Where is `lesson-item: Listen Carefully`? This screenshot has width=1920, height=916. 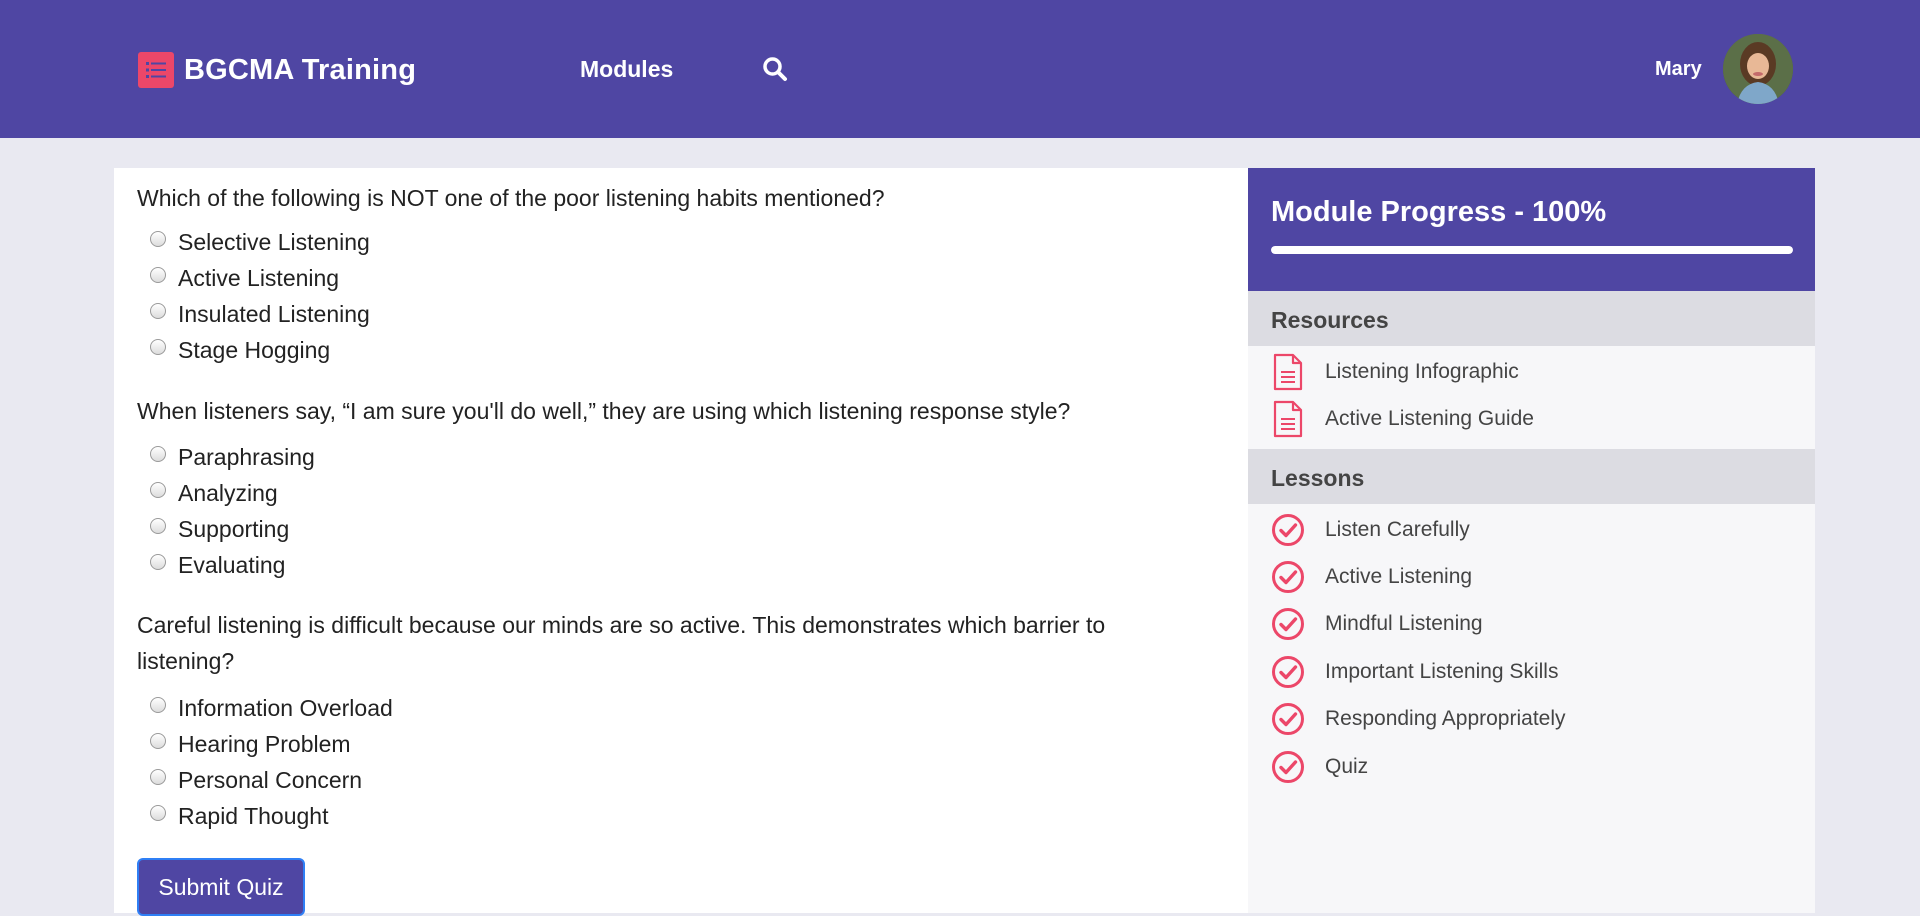
lesson-item: Listen Carefully is located at coordinates (1370, 530).